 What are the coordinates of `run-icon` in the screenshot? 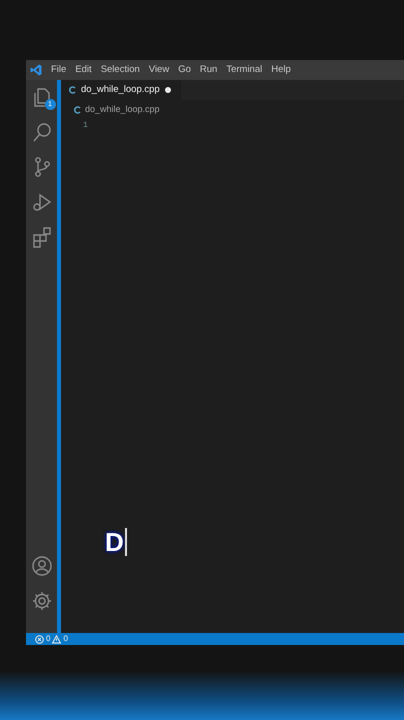 It's located at (41, 202).